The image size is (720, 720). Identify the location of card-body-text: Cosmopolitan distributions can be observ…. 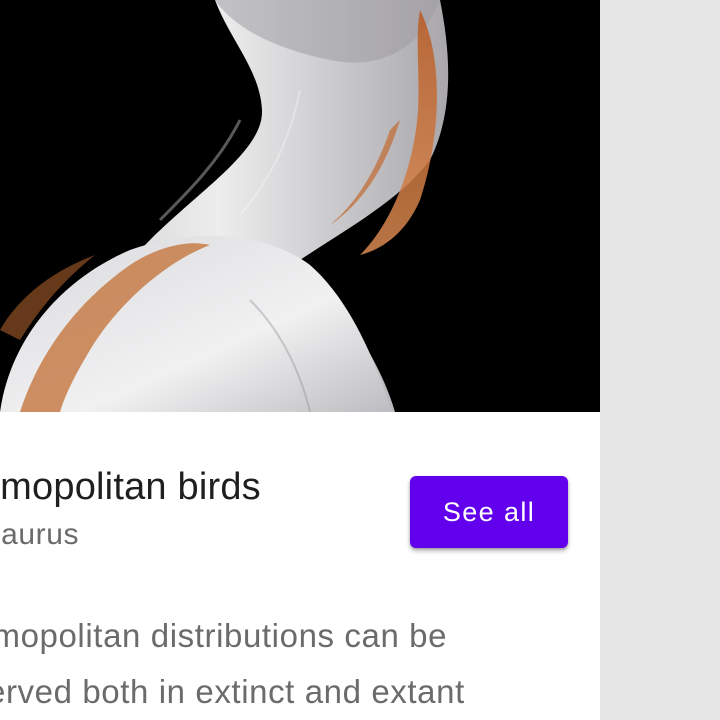
(300, 664).